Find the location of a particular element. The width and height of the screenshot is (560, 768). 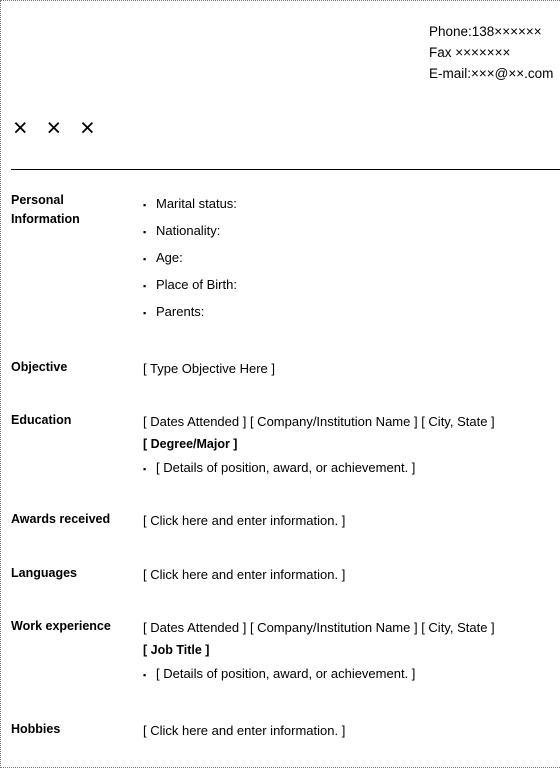

fax-line: Fax ××××××× is located at coordinates (470, 52).